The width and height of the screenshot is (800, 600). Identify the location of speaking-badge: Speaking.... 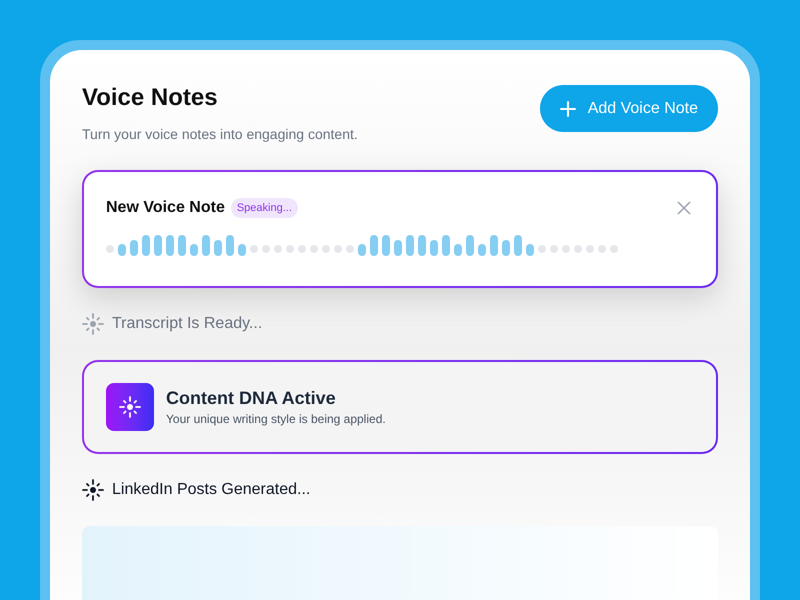
(264, 208).